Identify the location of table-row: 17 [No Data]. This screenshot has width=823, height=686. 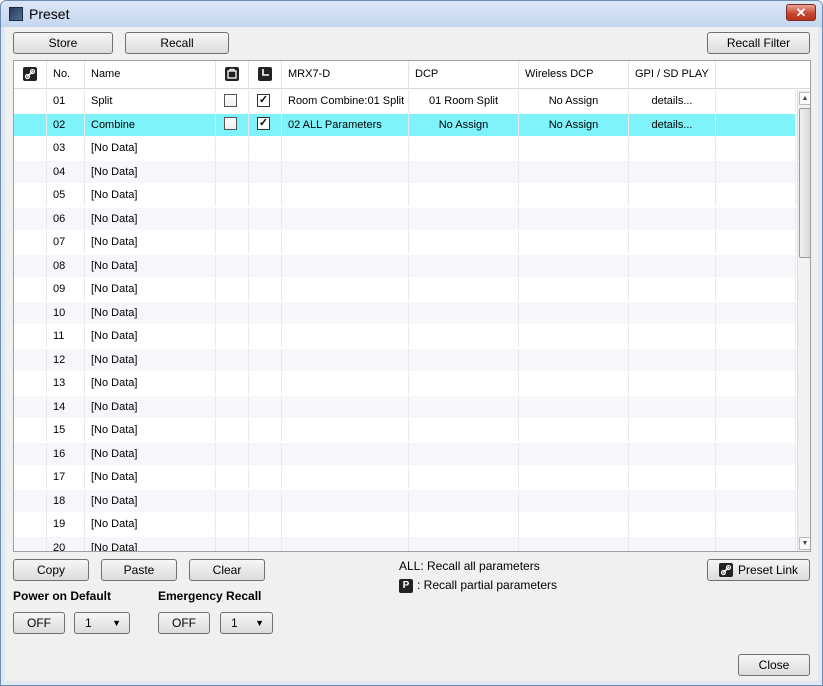
(405, 478).